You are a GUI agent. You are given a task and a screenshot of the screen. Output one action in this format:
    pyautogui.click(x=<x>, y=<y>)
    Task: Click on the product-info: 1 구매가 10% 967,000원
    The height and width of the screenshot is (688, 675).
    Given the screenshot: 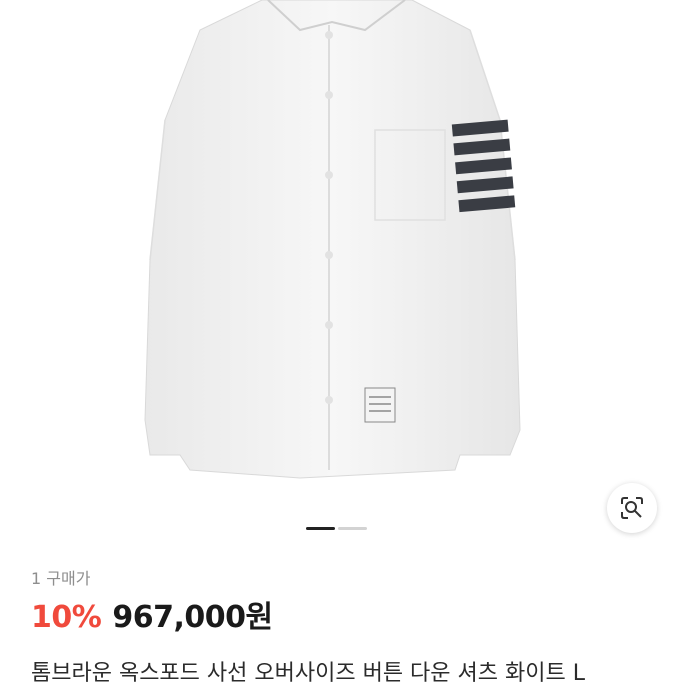 What is the action you would take?
    pyautogui.click(x=353, y=603)
    